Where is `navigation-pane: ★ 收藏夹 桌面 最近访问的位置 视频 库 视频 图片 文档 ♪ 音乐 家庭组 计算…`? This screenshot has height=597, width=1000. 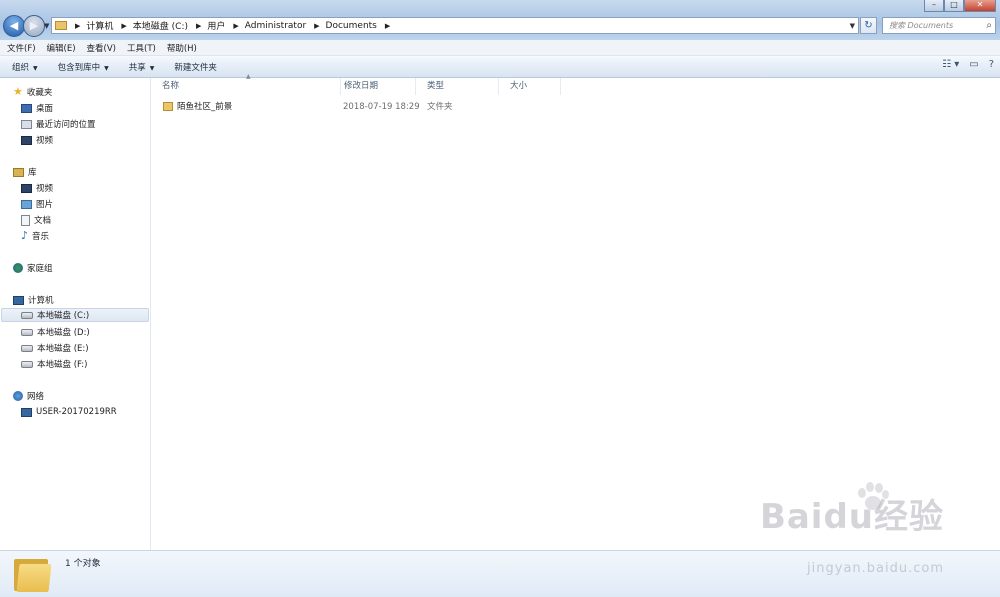
navigation-pane: ★ 收藏夹 桌面 最近访问的位置 视频 库 视频 图片 文档 ♪ 音乐 家庭组 计算… is located at coordinates (75, 314).